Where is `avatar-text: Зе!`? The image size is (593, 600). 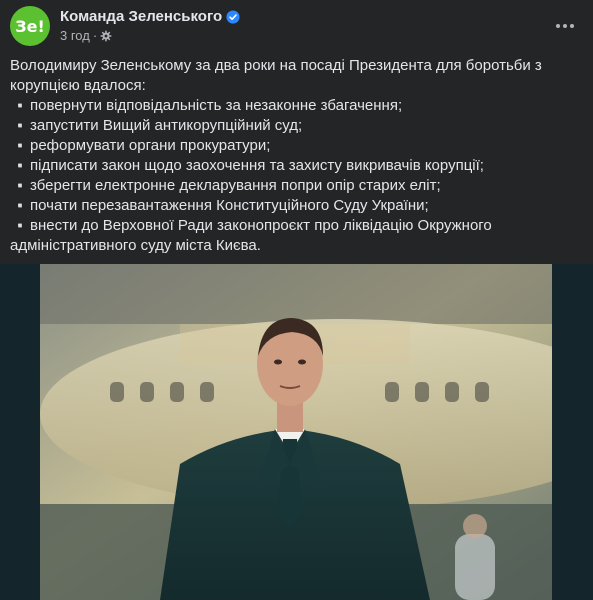 avatar-text: Зе! is located at coordinates (30, 26).